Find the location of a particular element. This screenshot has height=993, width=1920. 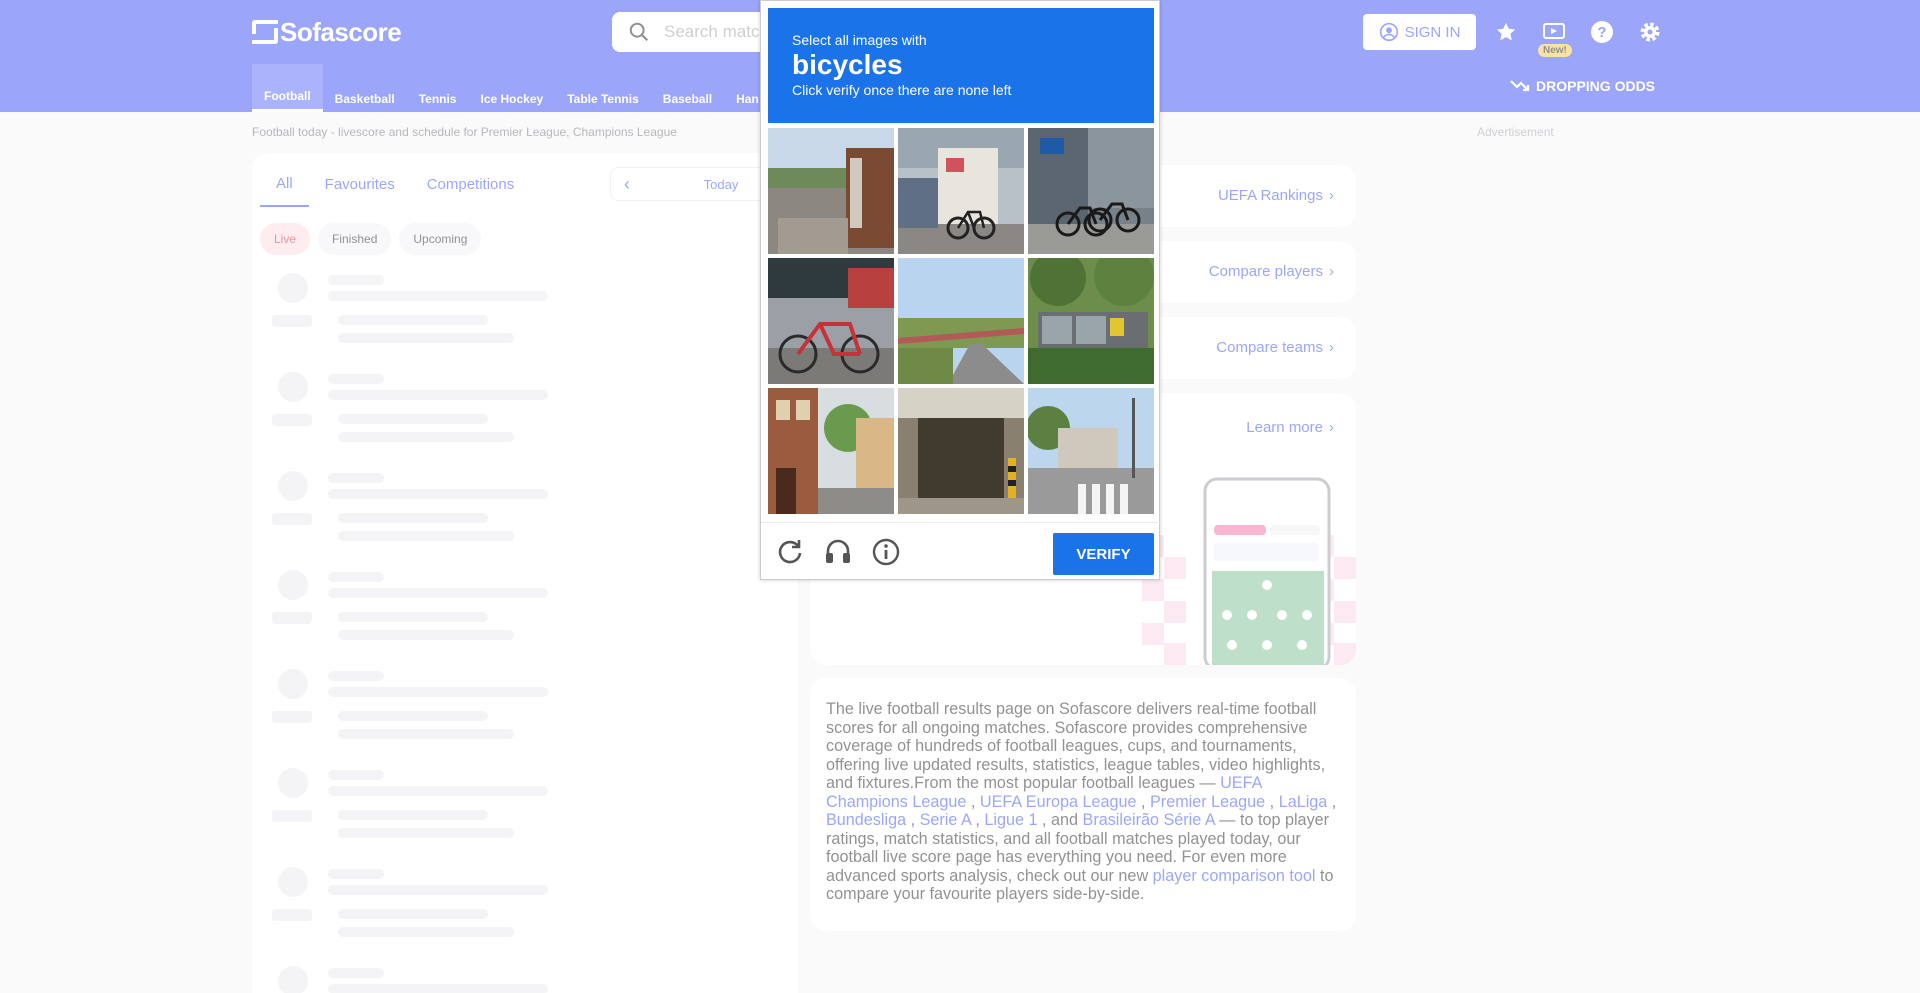

captcha-instruction: Select all images with is located at coordinates (859, 40).